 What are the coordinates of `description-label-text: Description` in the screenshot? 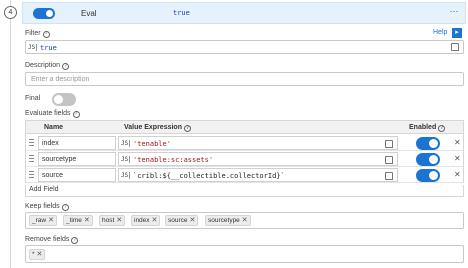 It's located at (43, 65).